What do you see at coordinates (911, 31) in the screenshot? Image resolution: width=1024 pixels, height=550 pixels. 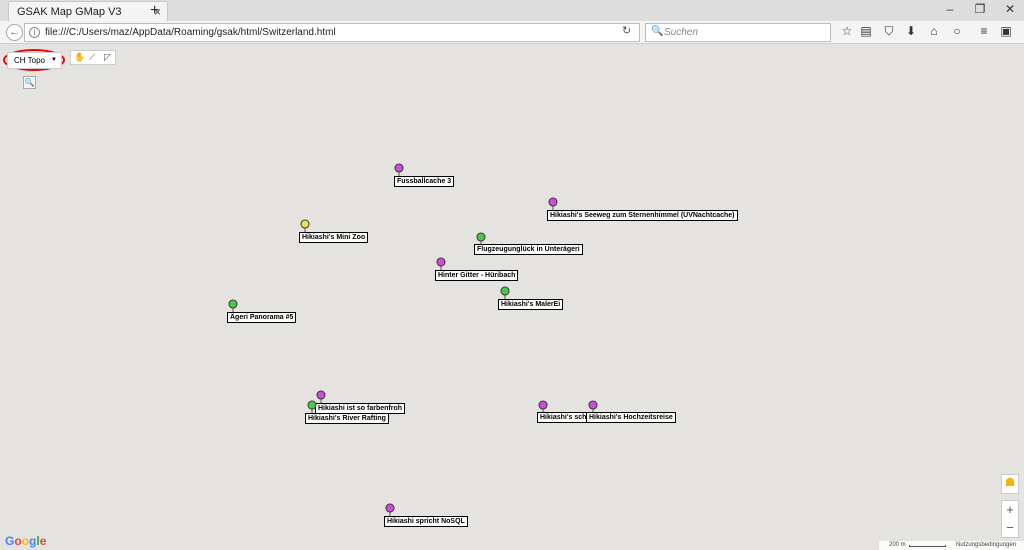 I see `download-icon: ⬇` at bounding box center [911, 31].